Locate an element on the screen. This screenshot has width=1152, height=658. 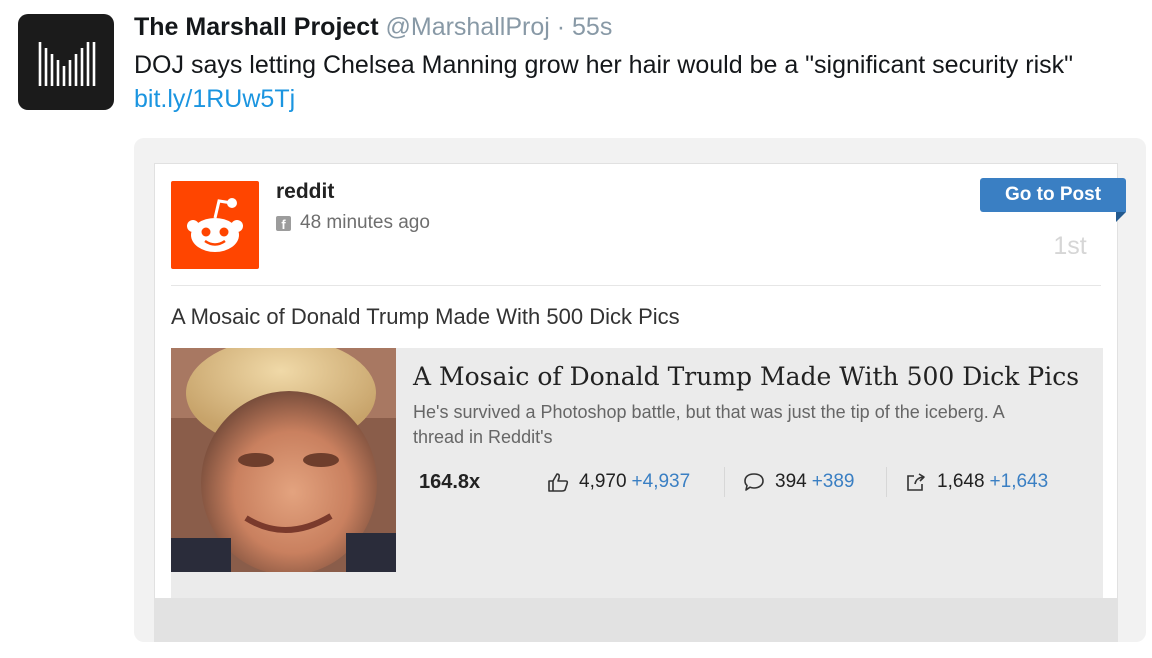
likes-delta: +4,937 is located at coordinates (661, 481).